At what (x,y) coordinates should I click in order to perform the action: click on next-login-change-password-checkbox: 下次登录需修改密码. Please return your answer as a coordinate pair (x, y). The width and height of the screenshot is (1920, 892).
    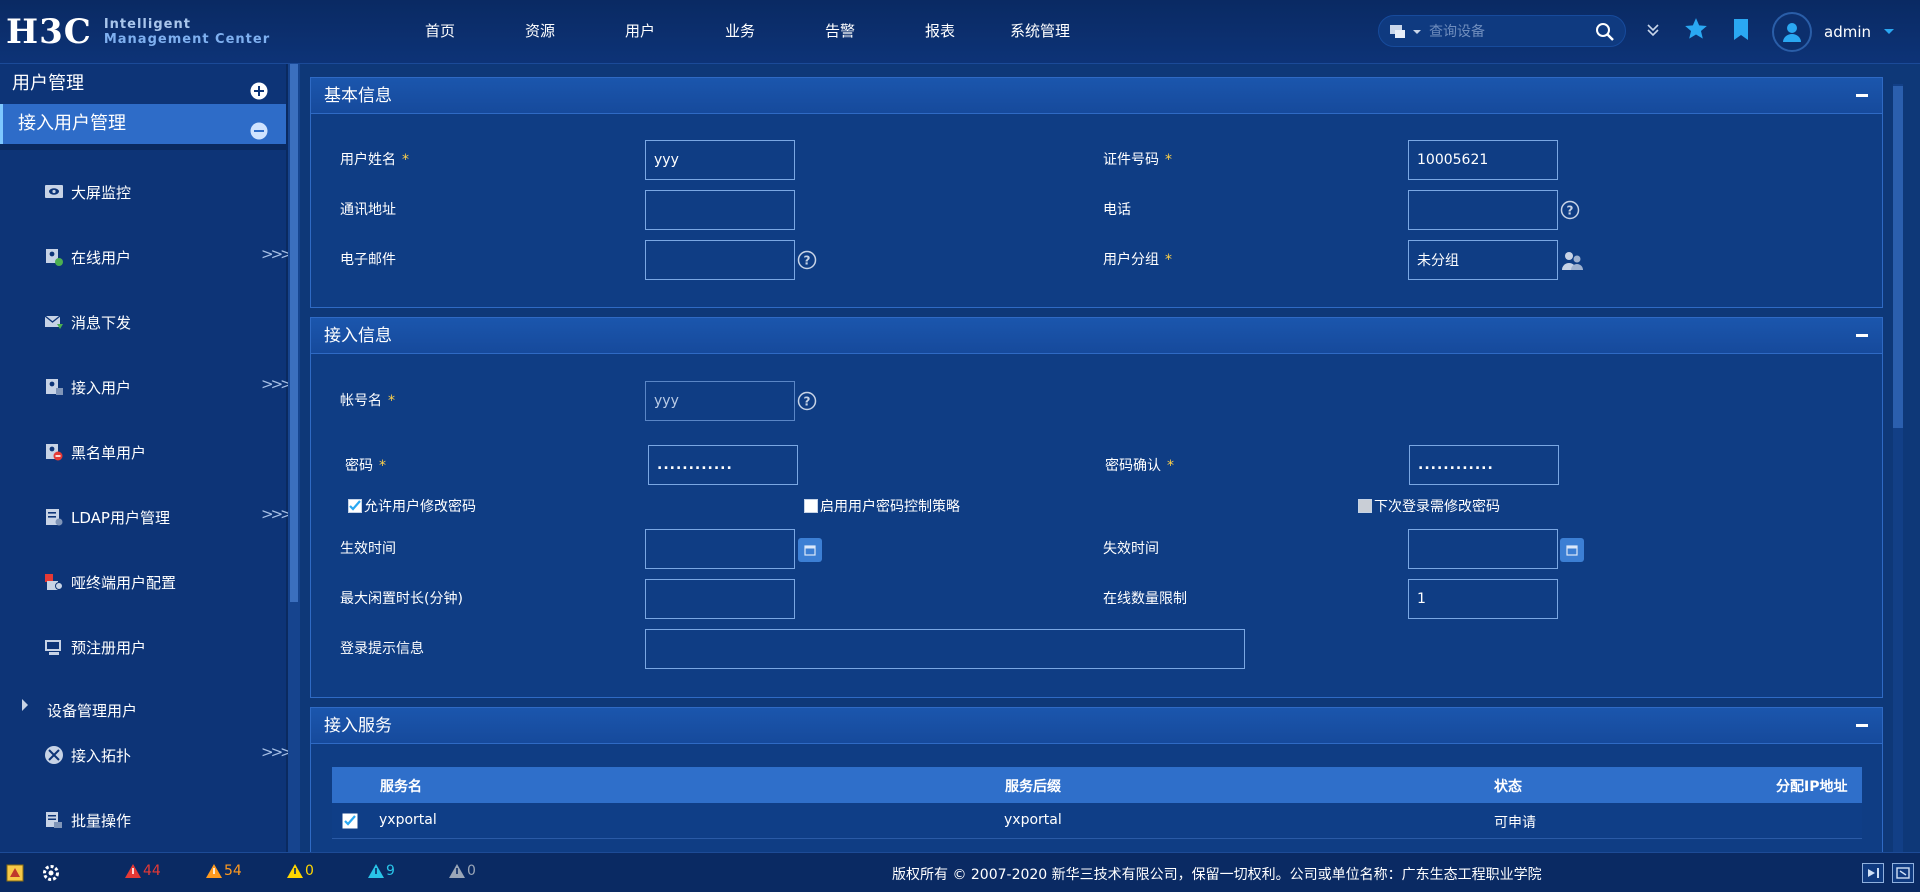
    Looking at the image, I should click on (1429, 506).